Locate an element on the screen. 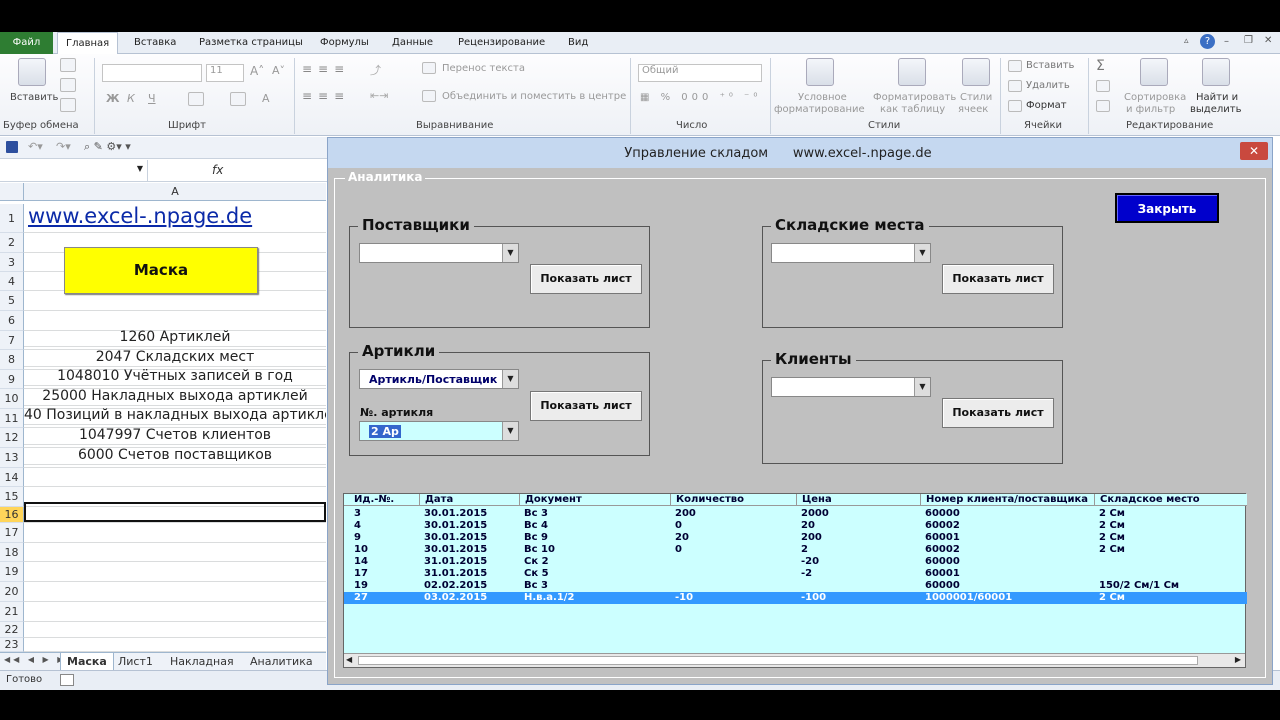 This screenshot has height=720, width=1280. list-row: 10 30.01.2015 Вс 10 0 2 60002 2 См is located at coordinates (795, 550).